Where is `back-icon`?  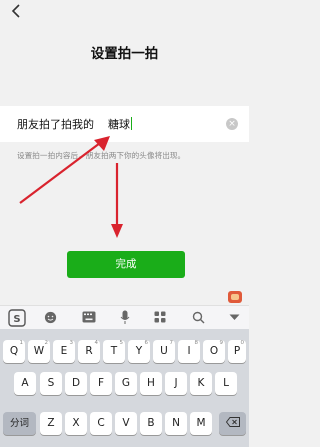 back-icon is located at coordinates (17, 11).